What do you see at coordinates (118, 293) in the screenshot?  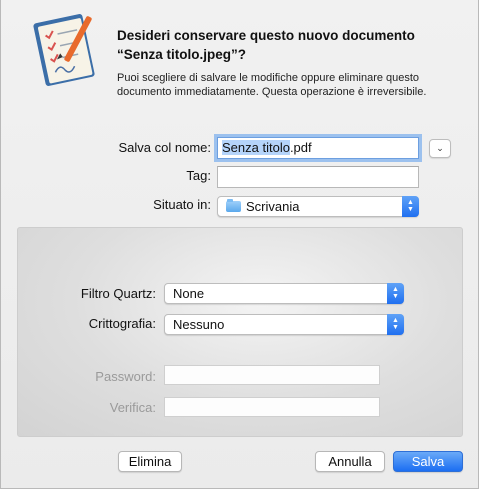 I see `quartz-filter-label: Filtro Quartz:` at bounding box center [118, 293].